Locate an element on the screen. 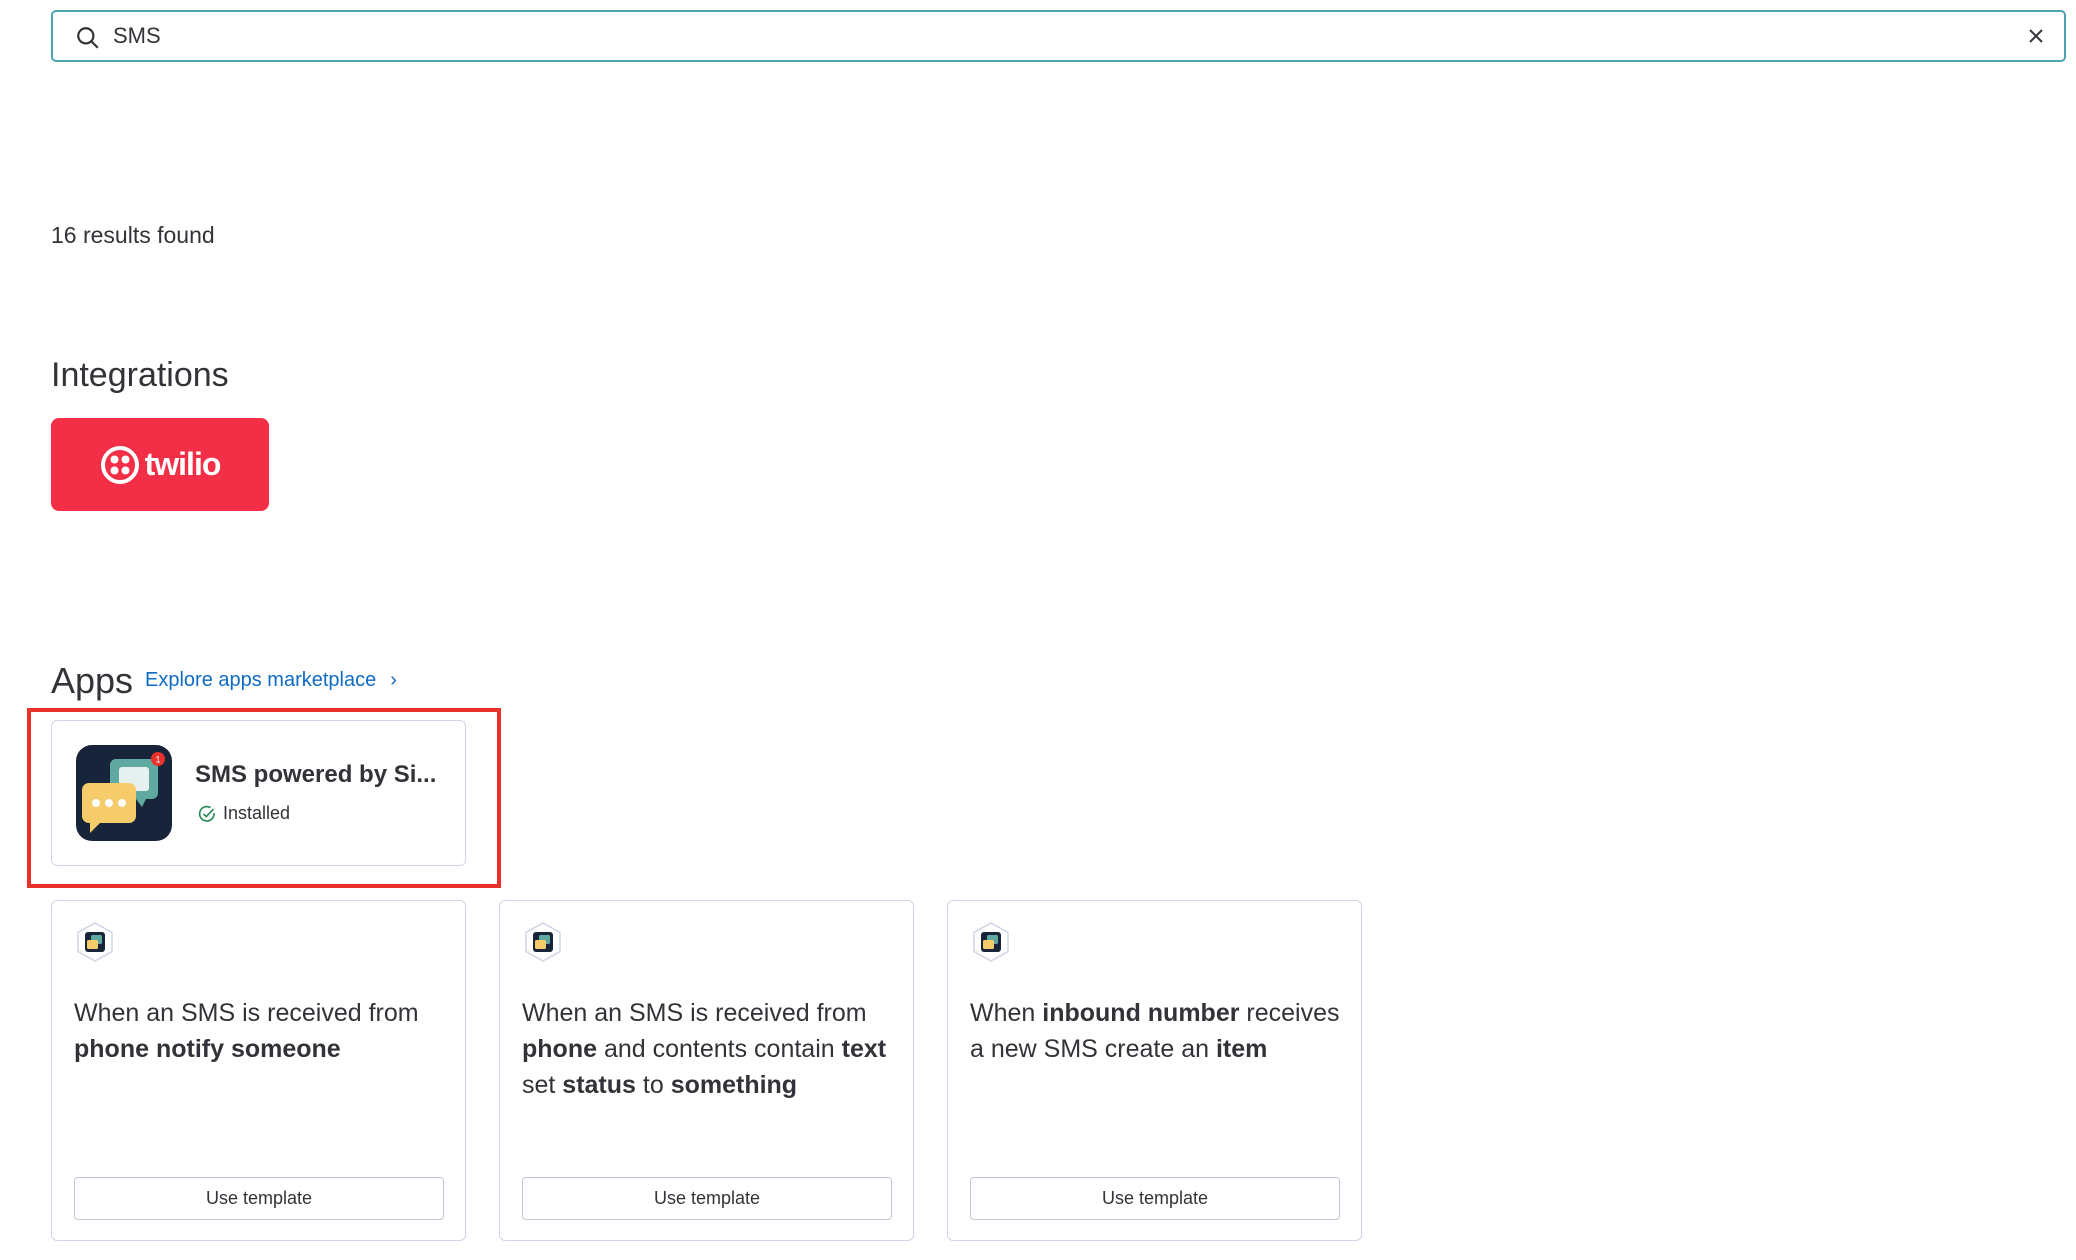 Image resolution: width=2076 pixels, height=1260 pixels. apps-heading: Apps is located at coordinates (92, 680).